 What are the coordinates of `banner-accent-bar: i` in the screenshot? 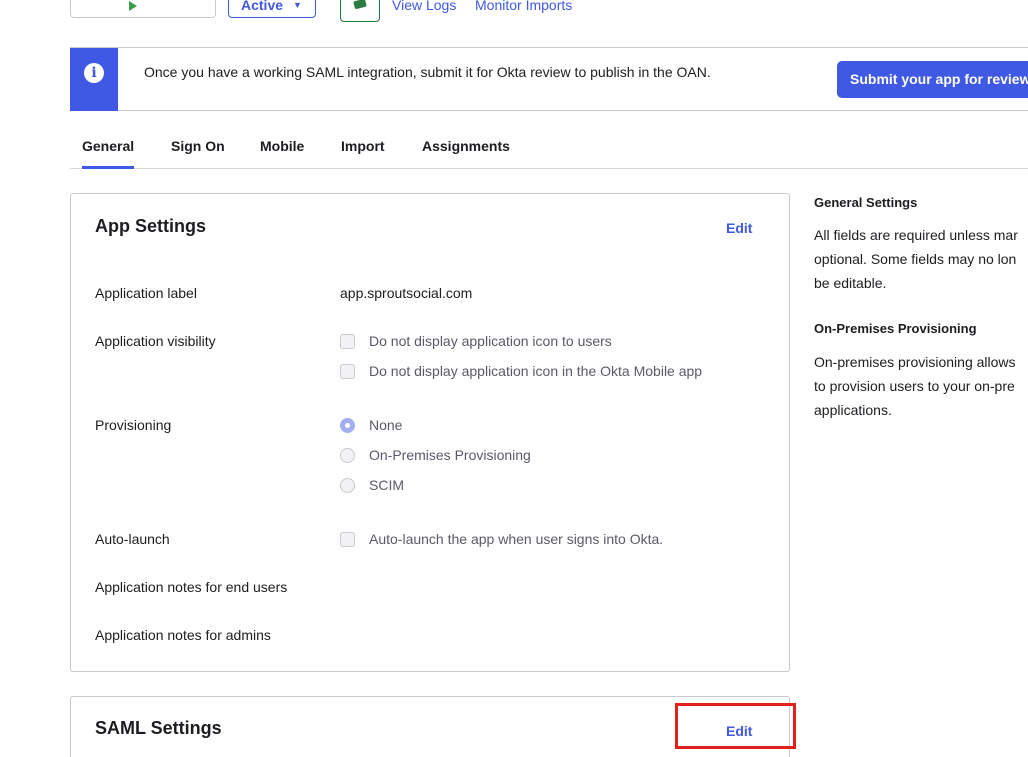 It's located at (94, 79).